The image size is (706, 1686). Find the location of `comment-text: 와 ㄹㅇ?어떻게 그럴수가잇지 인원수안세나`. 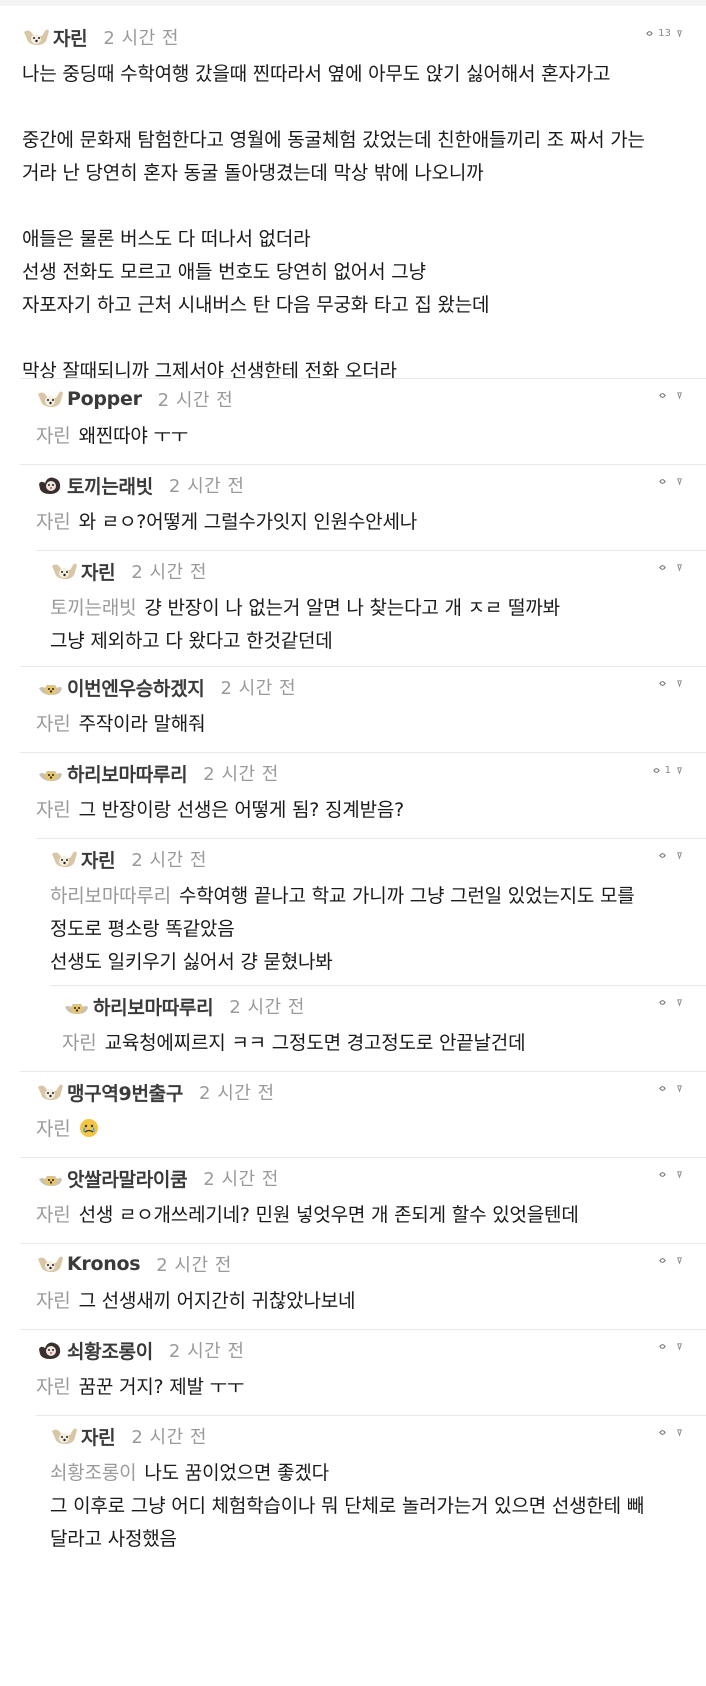

comment-text: 와 ㄹㅇ?어떻게 그럴수가잇지 인원수안세나 is located at coordinates (248, 522).